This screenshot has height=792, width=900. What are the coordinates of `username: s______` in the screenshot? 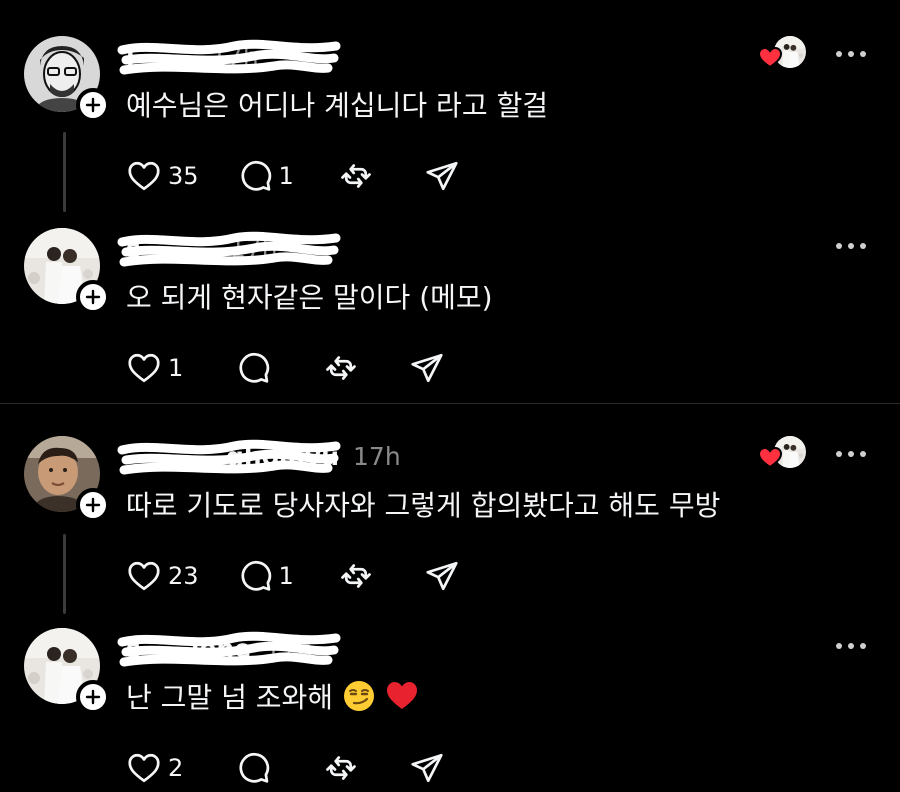 It's located at (171, 248).